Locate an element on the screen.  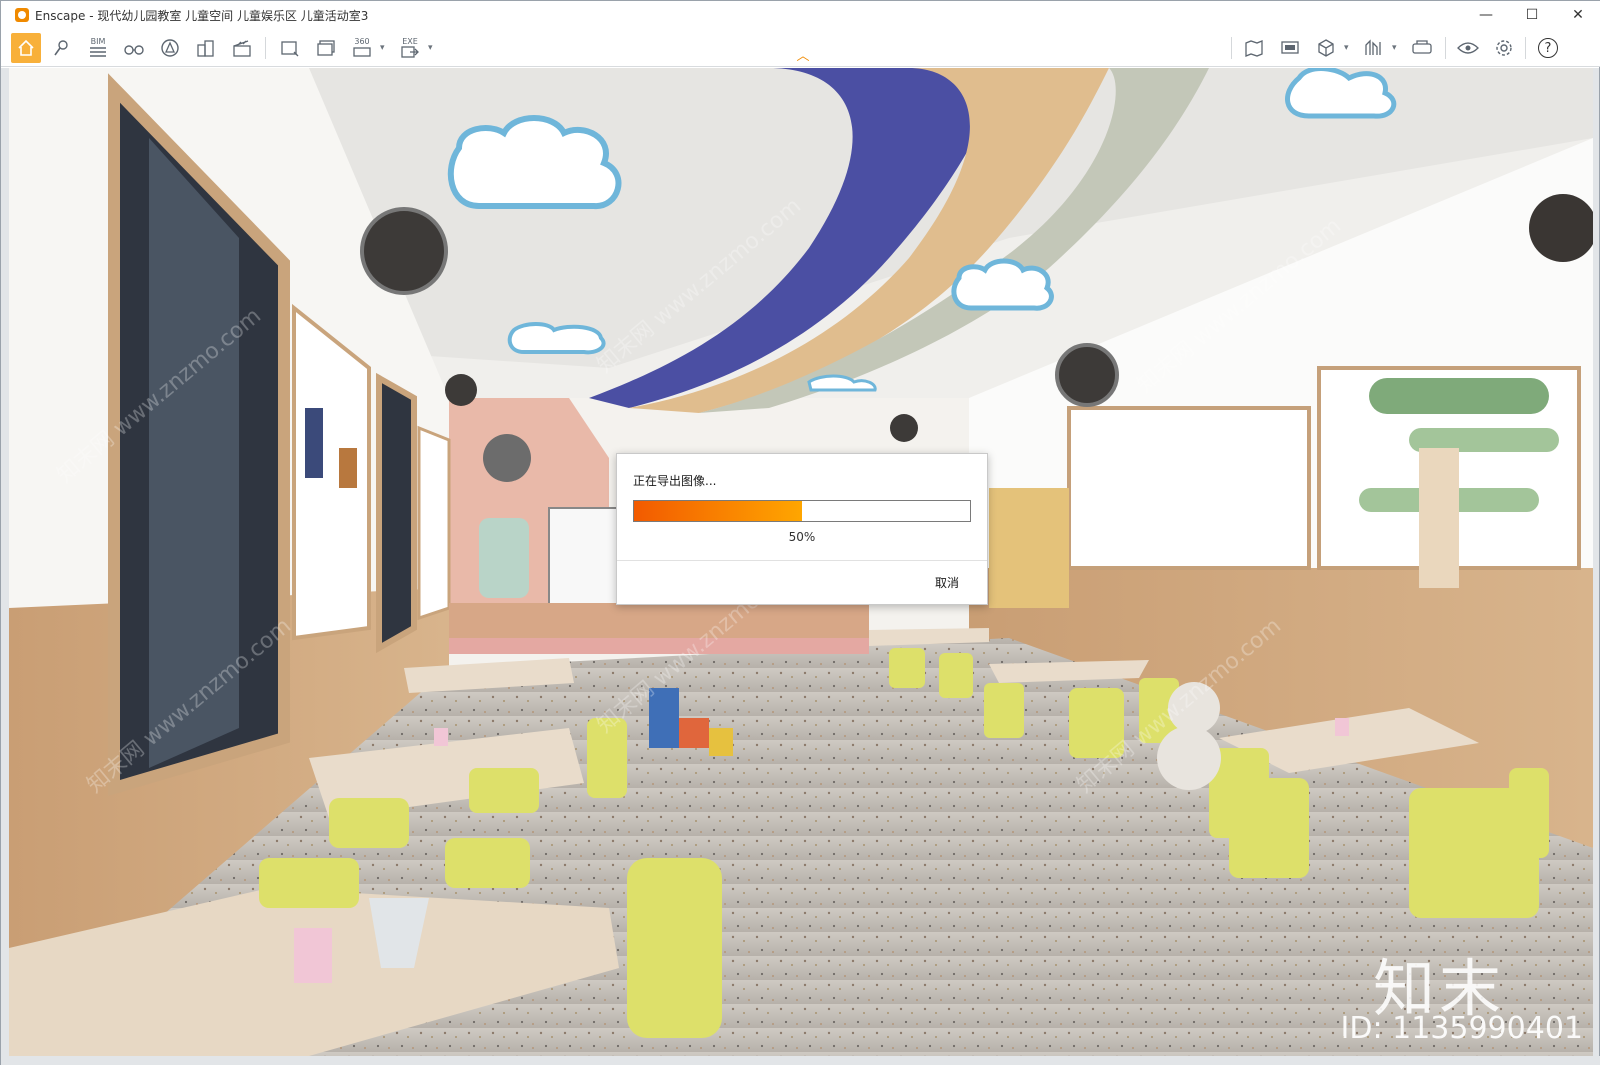
help-icon: ? is located at coordinates (1548, 48).